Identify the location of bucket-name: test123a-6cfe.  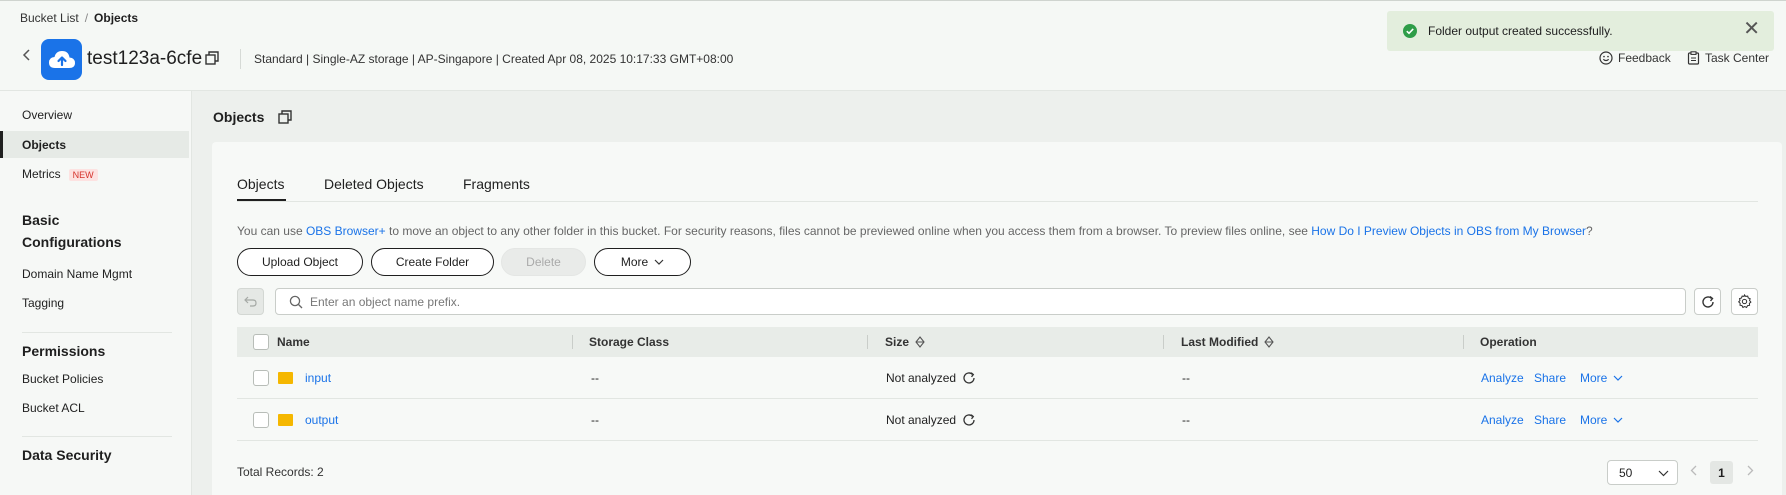
(145, 58).